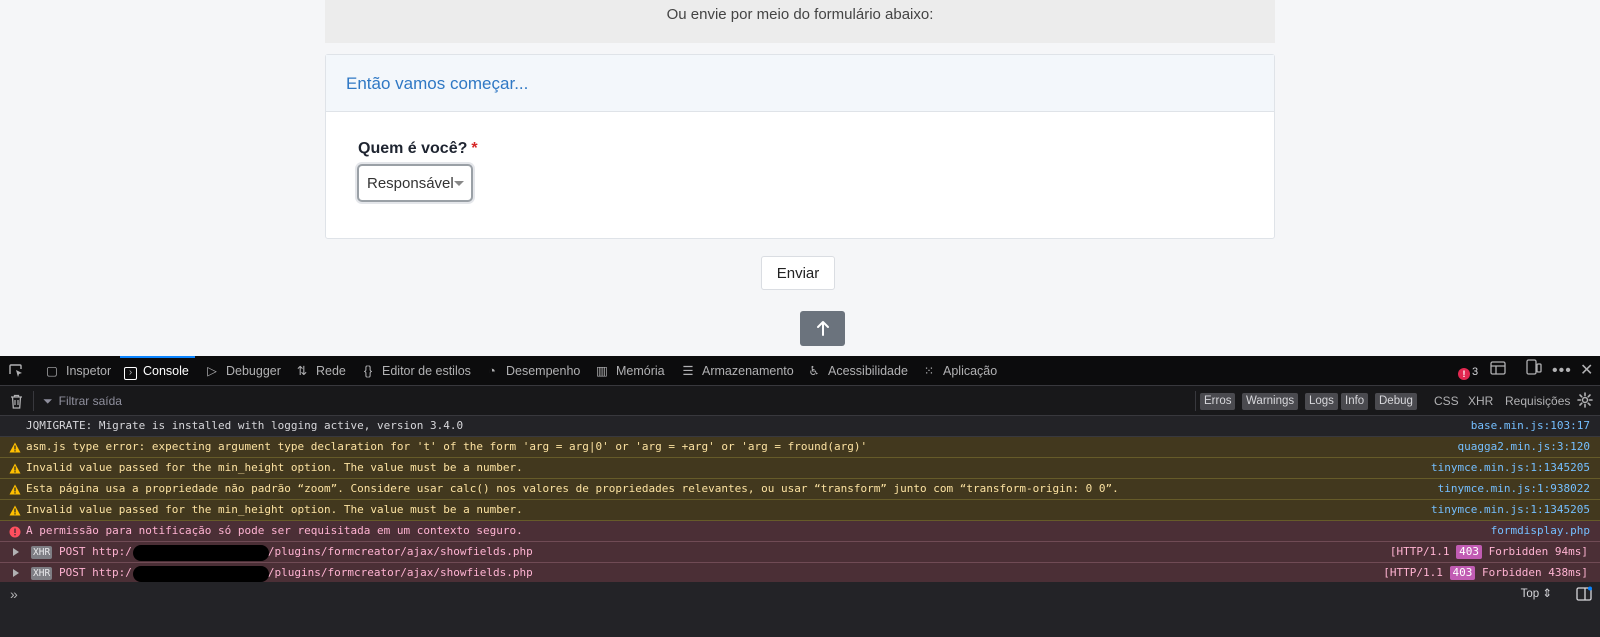 Image resolution: width=1600 pixels, height=637 pixels. What do you see at coordinates (302, 371) in the screenshot?
I see `network-icon: ⇅` at bounding box center [302, 371].